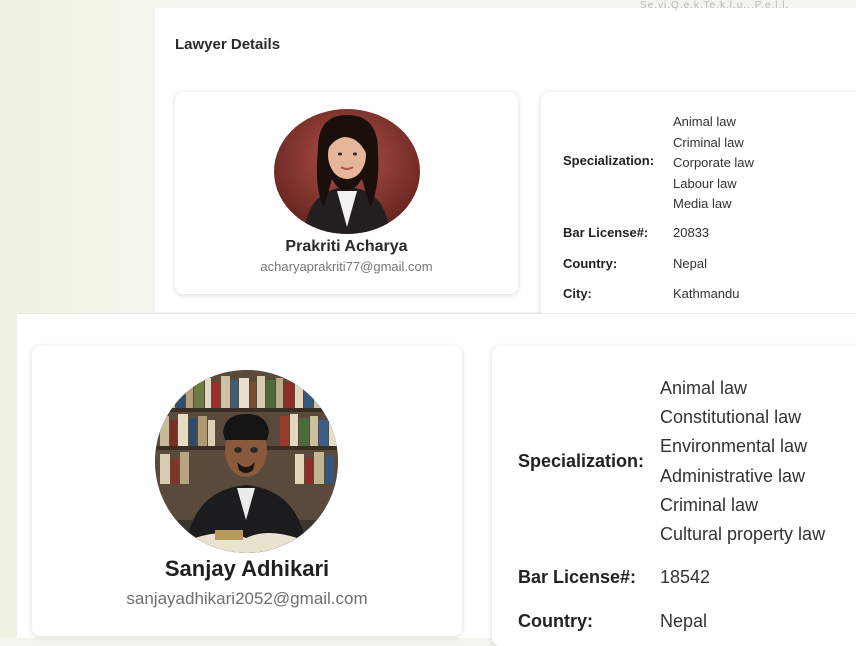 This screenshot has width=856, height=646. I want to click on specialization-item: Media law, so click(702, 203).